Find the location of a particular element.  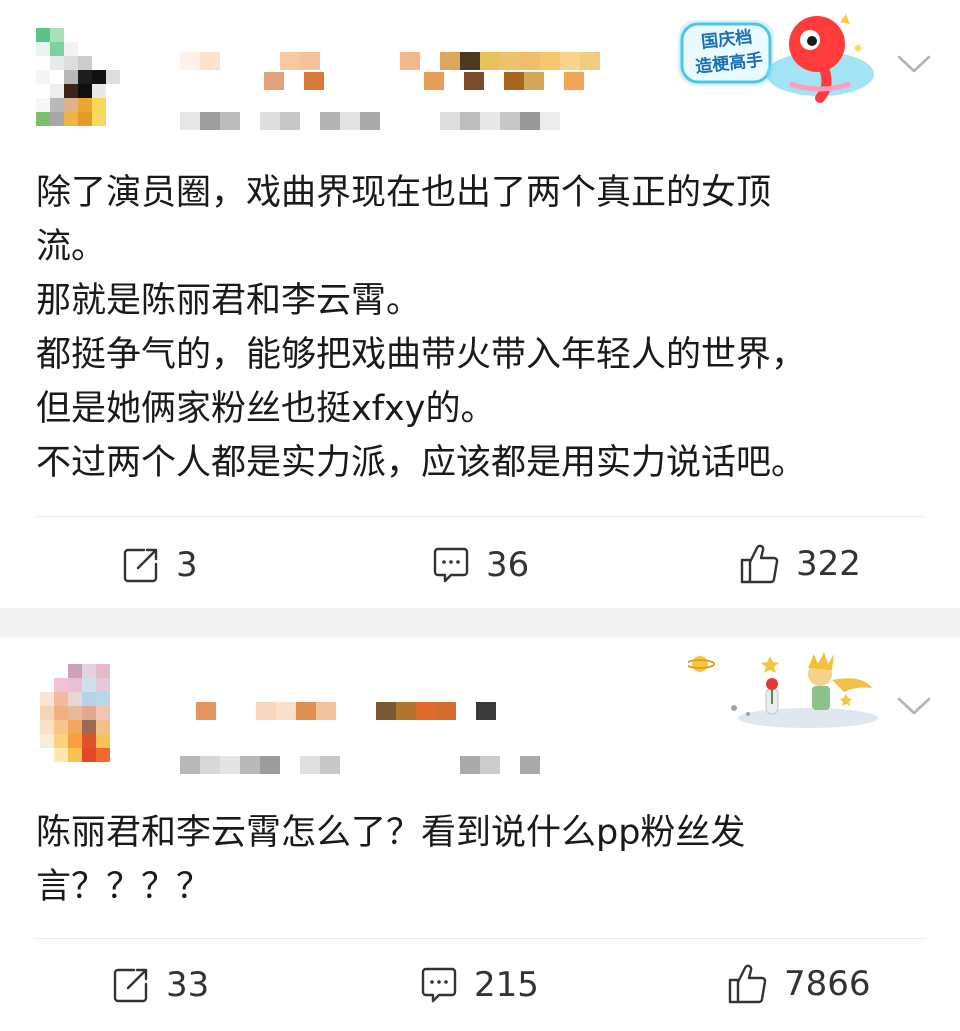

action-bar: 33 215 7866 is located at coordinates (480, 988).